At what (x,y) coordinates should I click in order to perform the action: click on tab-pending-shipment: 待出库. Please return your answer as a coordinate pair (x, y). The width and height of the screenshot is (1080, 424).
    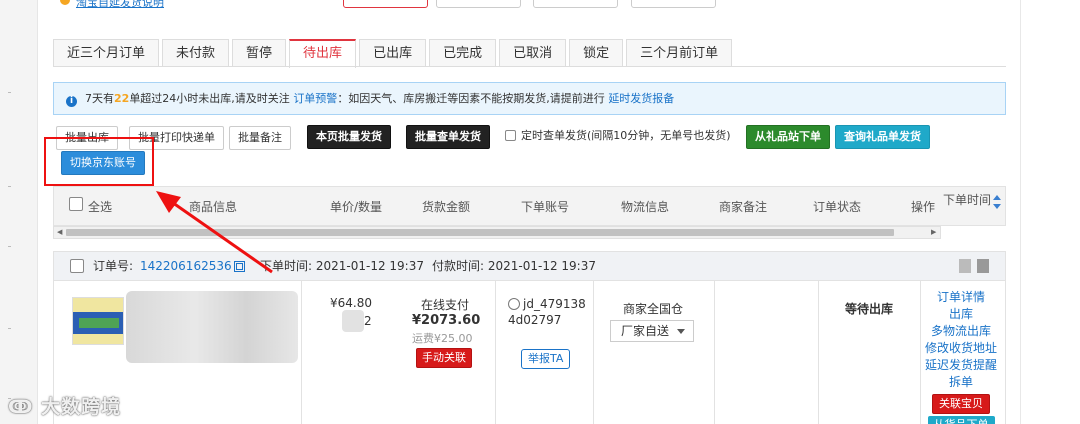
    Looking at the image, I should click on (323, 53).